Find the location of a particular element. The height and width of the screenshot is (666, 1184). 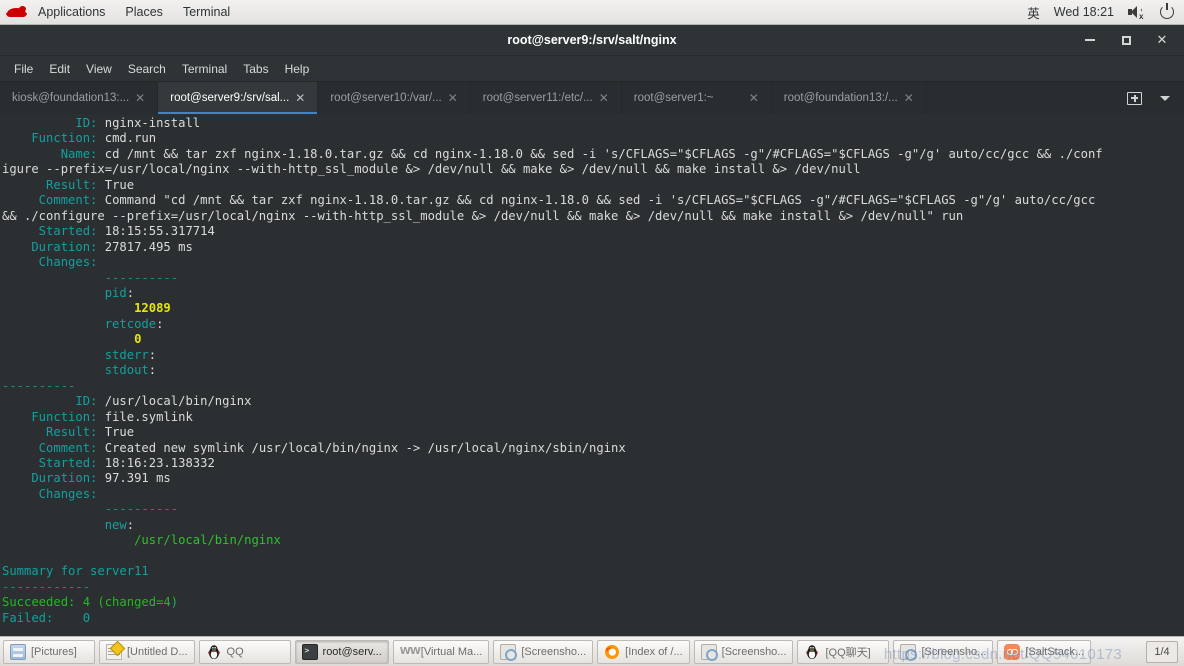

terminal-line: Result: True is located at coordinates (68, 184).